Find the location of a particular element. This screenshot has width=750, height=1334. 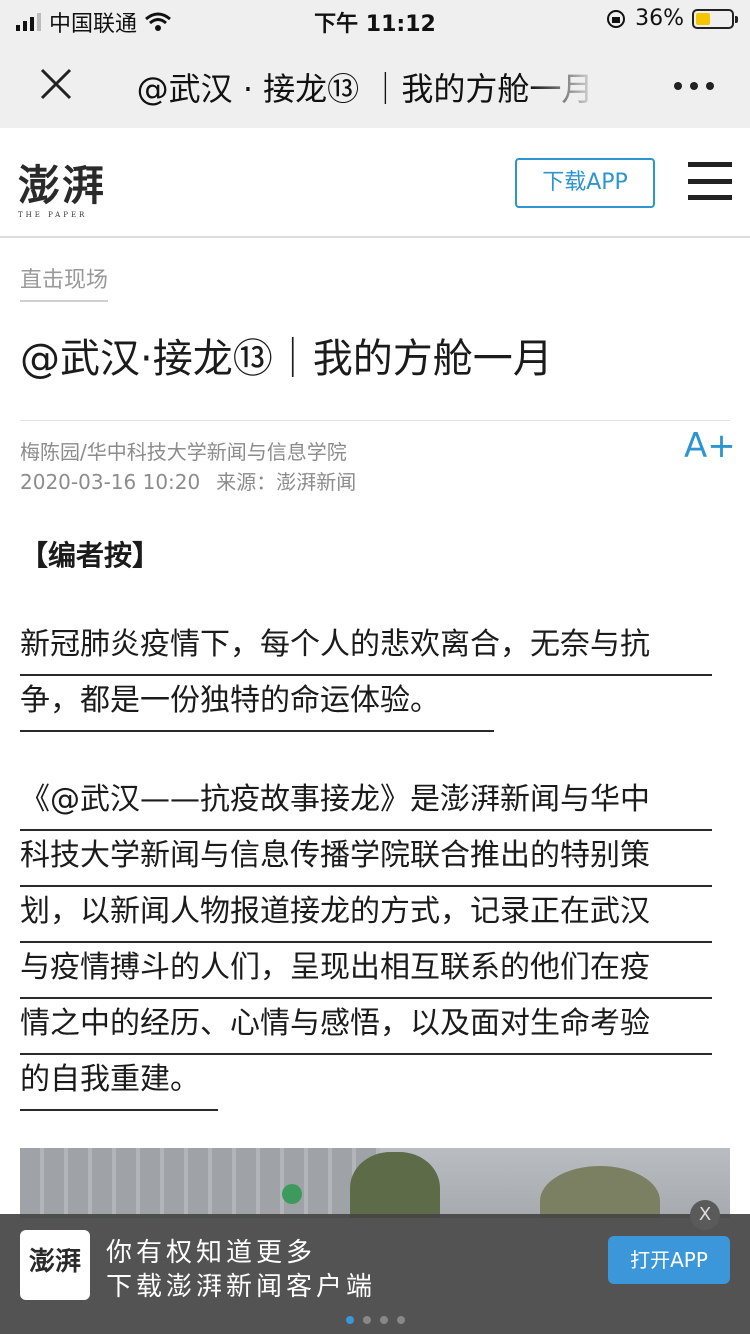

editor-note-heading: 【编者按】 is located at coordinates (90, 555).